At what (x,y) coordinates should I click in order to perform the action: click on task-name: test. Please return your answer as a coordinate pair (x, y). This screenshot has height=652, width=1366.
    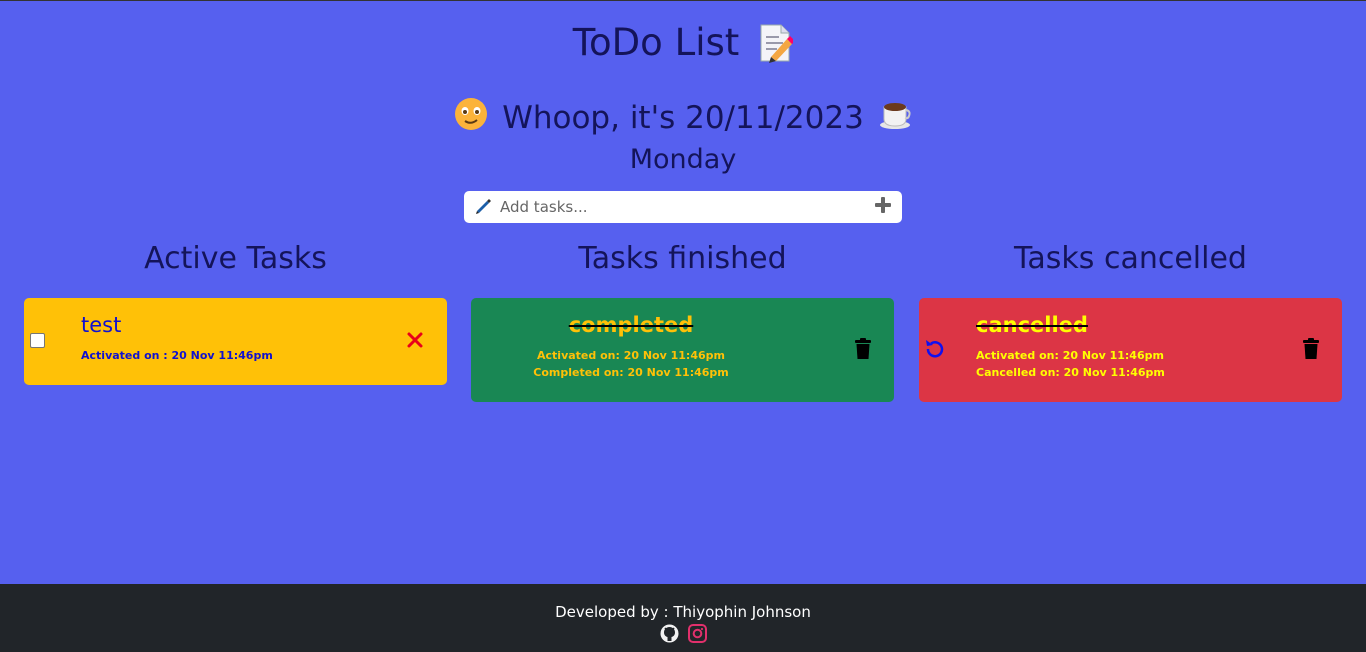
    Looking at the image, I should click on (101, 325).